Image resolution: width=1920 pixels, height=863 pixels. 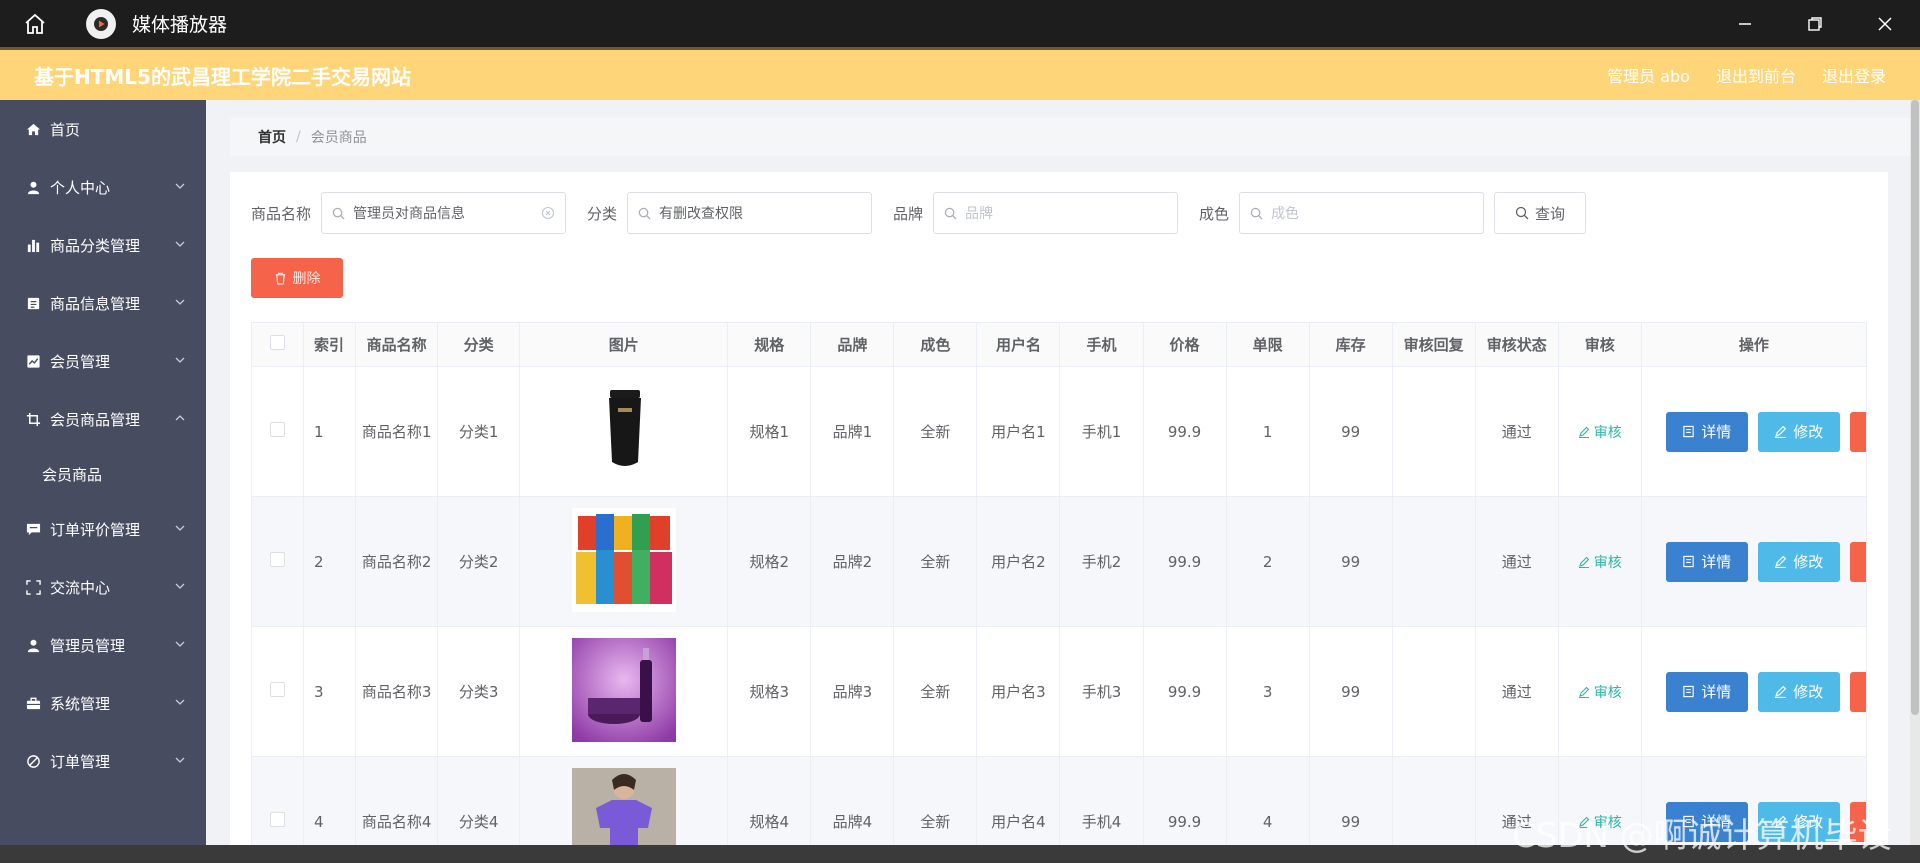 I want to click on brand-input: 品牌, so click(x=1056, y=213).